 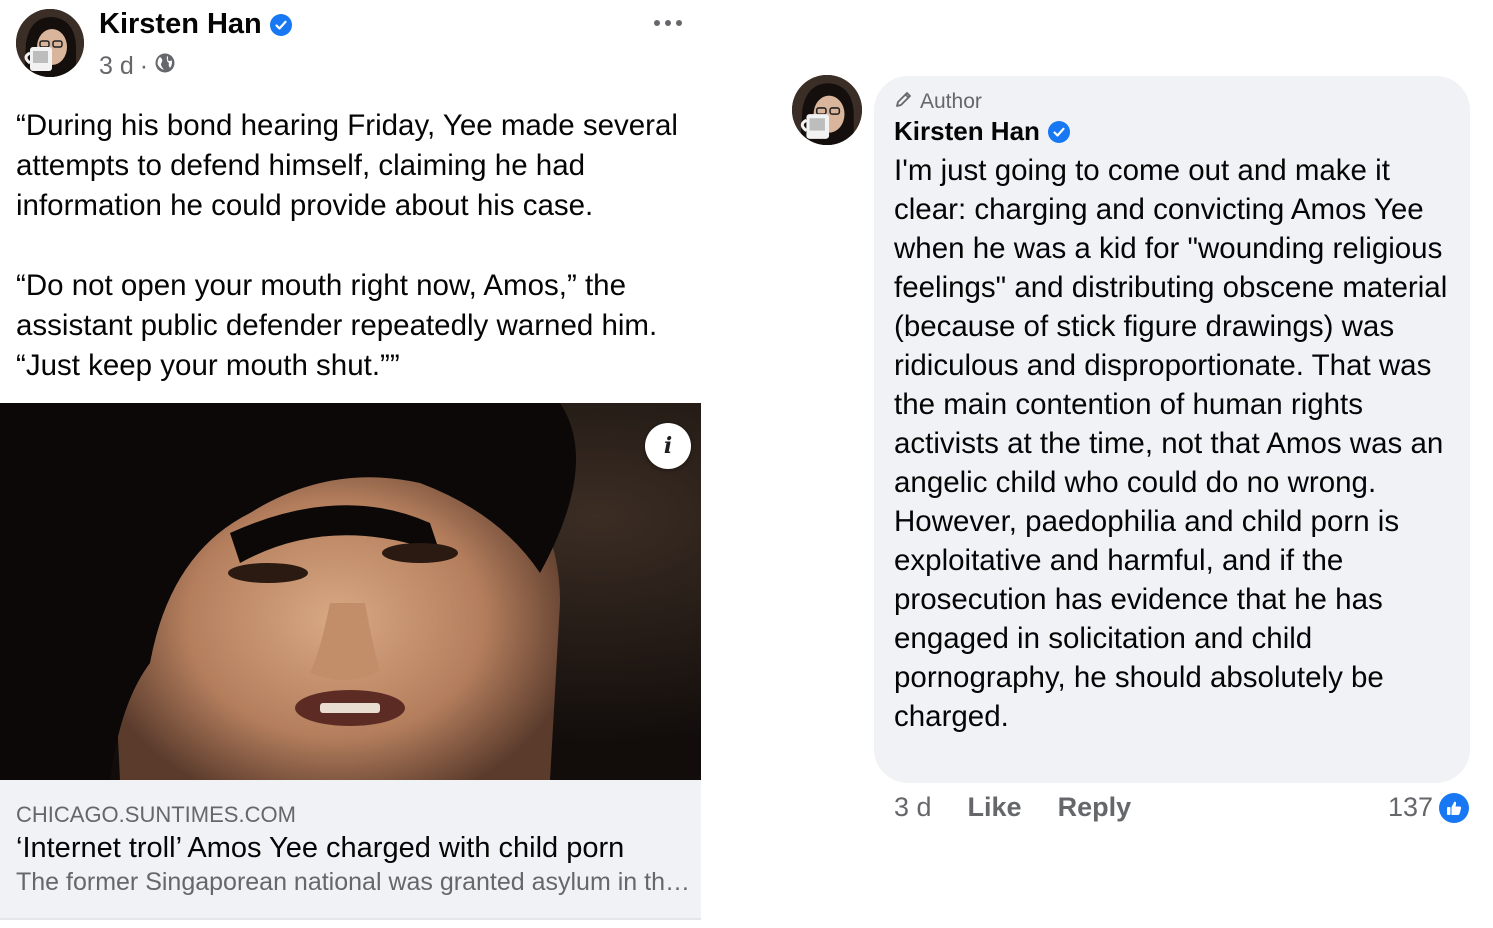 I want to click on avatar, so click(x=50, y=43).